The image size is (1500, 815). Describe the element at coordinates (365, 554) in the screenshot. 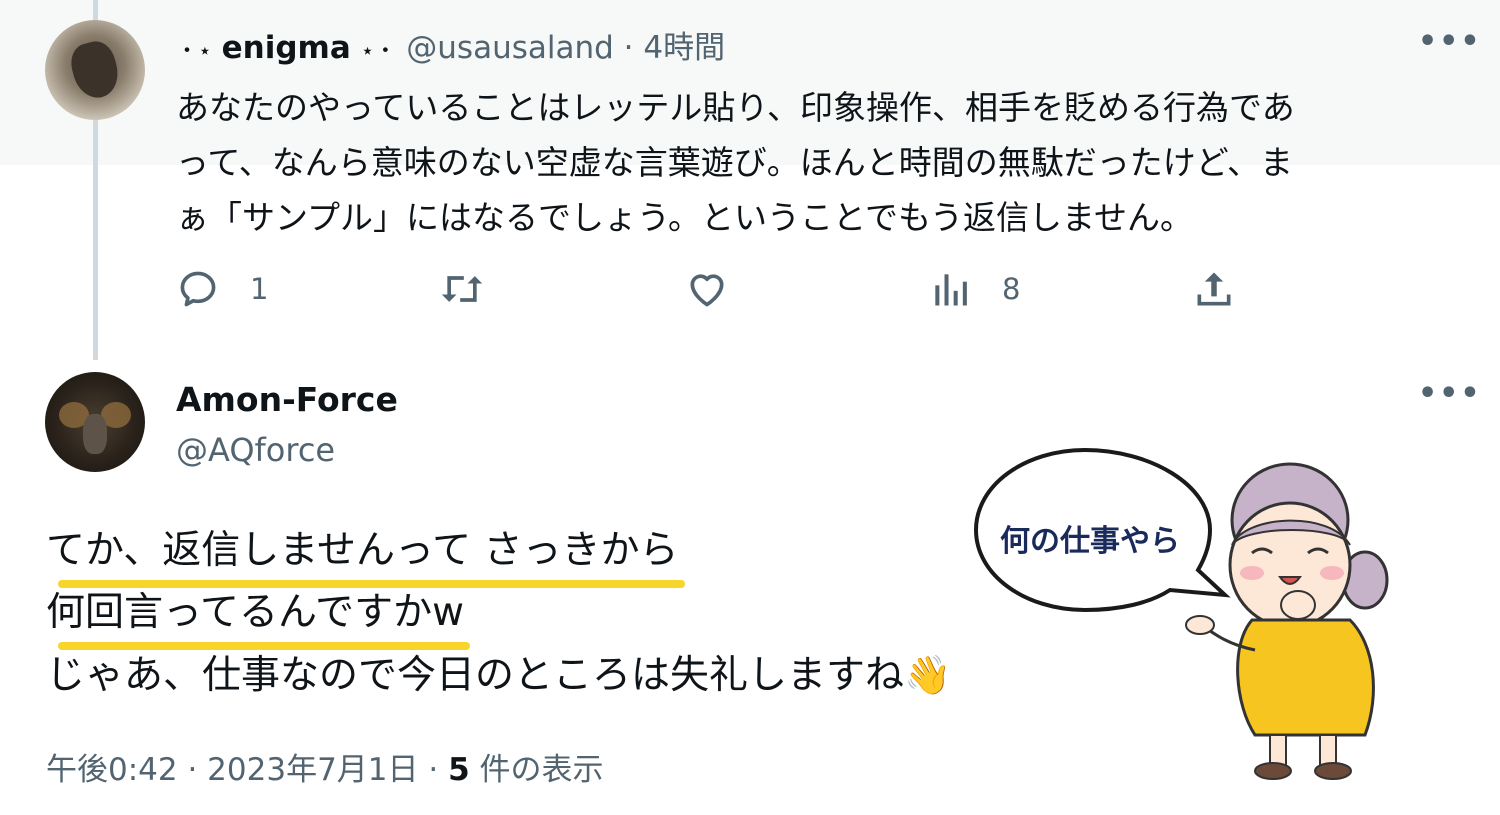

I see `highlighted-text: てか、返信しませんって さっきから` at that location.